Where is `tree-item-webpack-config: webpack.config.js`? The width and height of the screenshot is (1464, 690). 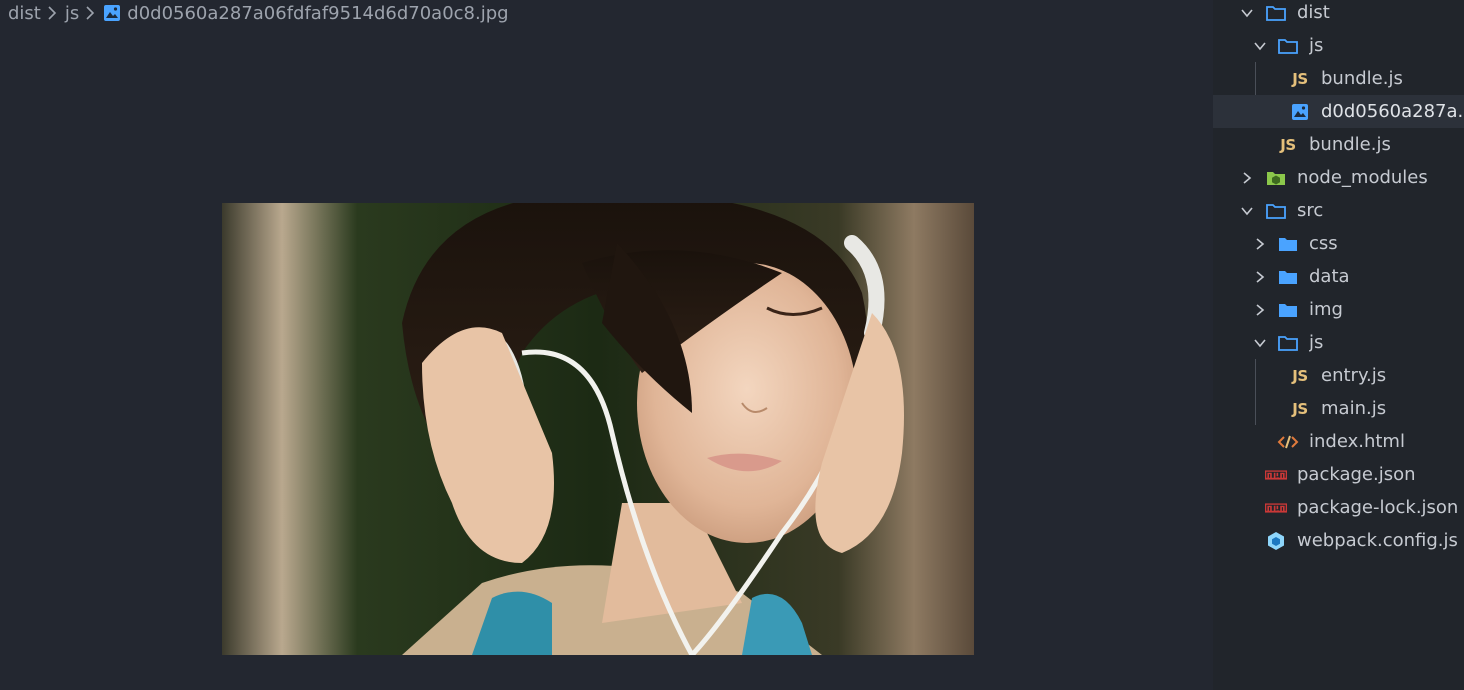
tree-item-webpack-config: webpack.config.js is located at coordinates (1338, 540).